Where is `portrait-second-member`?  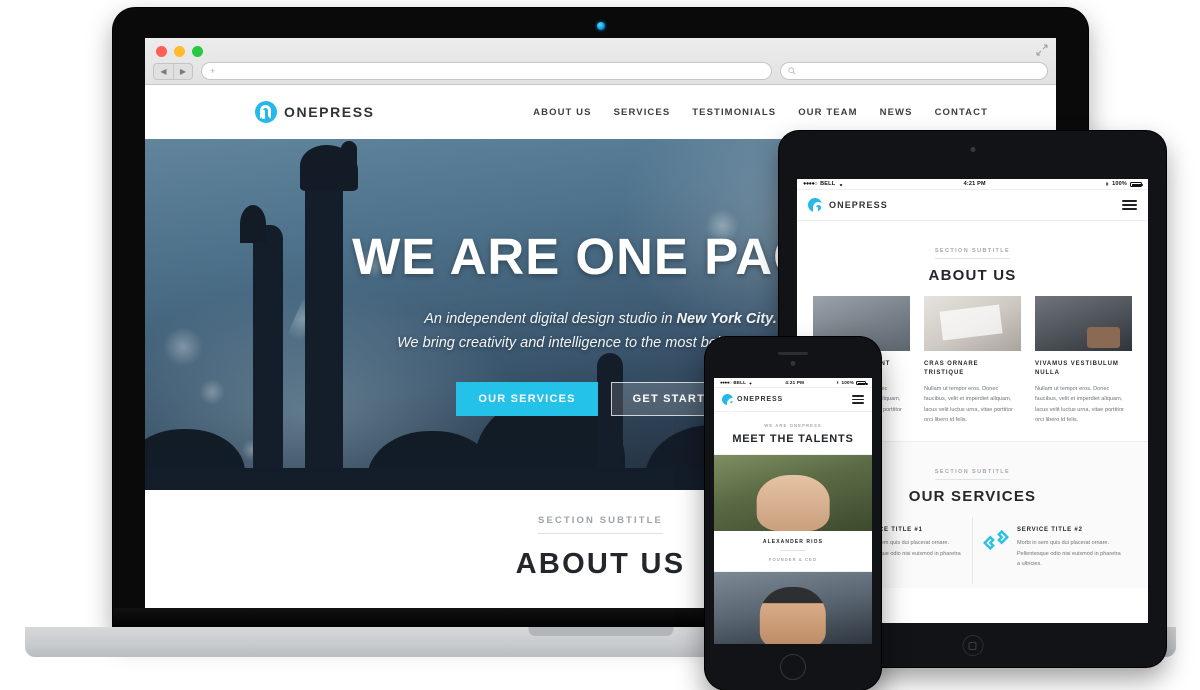 portrait-second-member is located at coordinates (793, 608).